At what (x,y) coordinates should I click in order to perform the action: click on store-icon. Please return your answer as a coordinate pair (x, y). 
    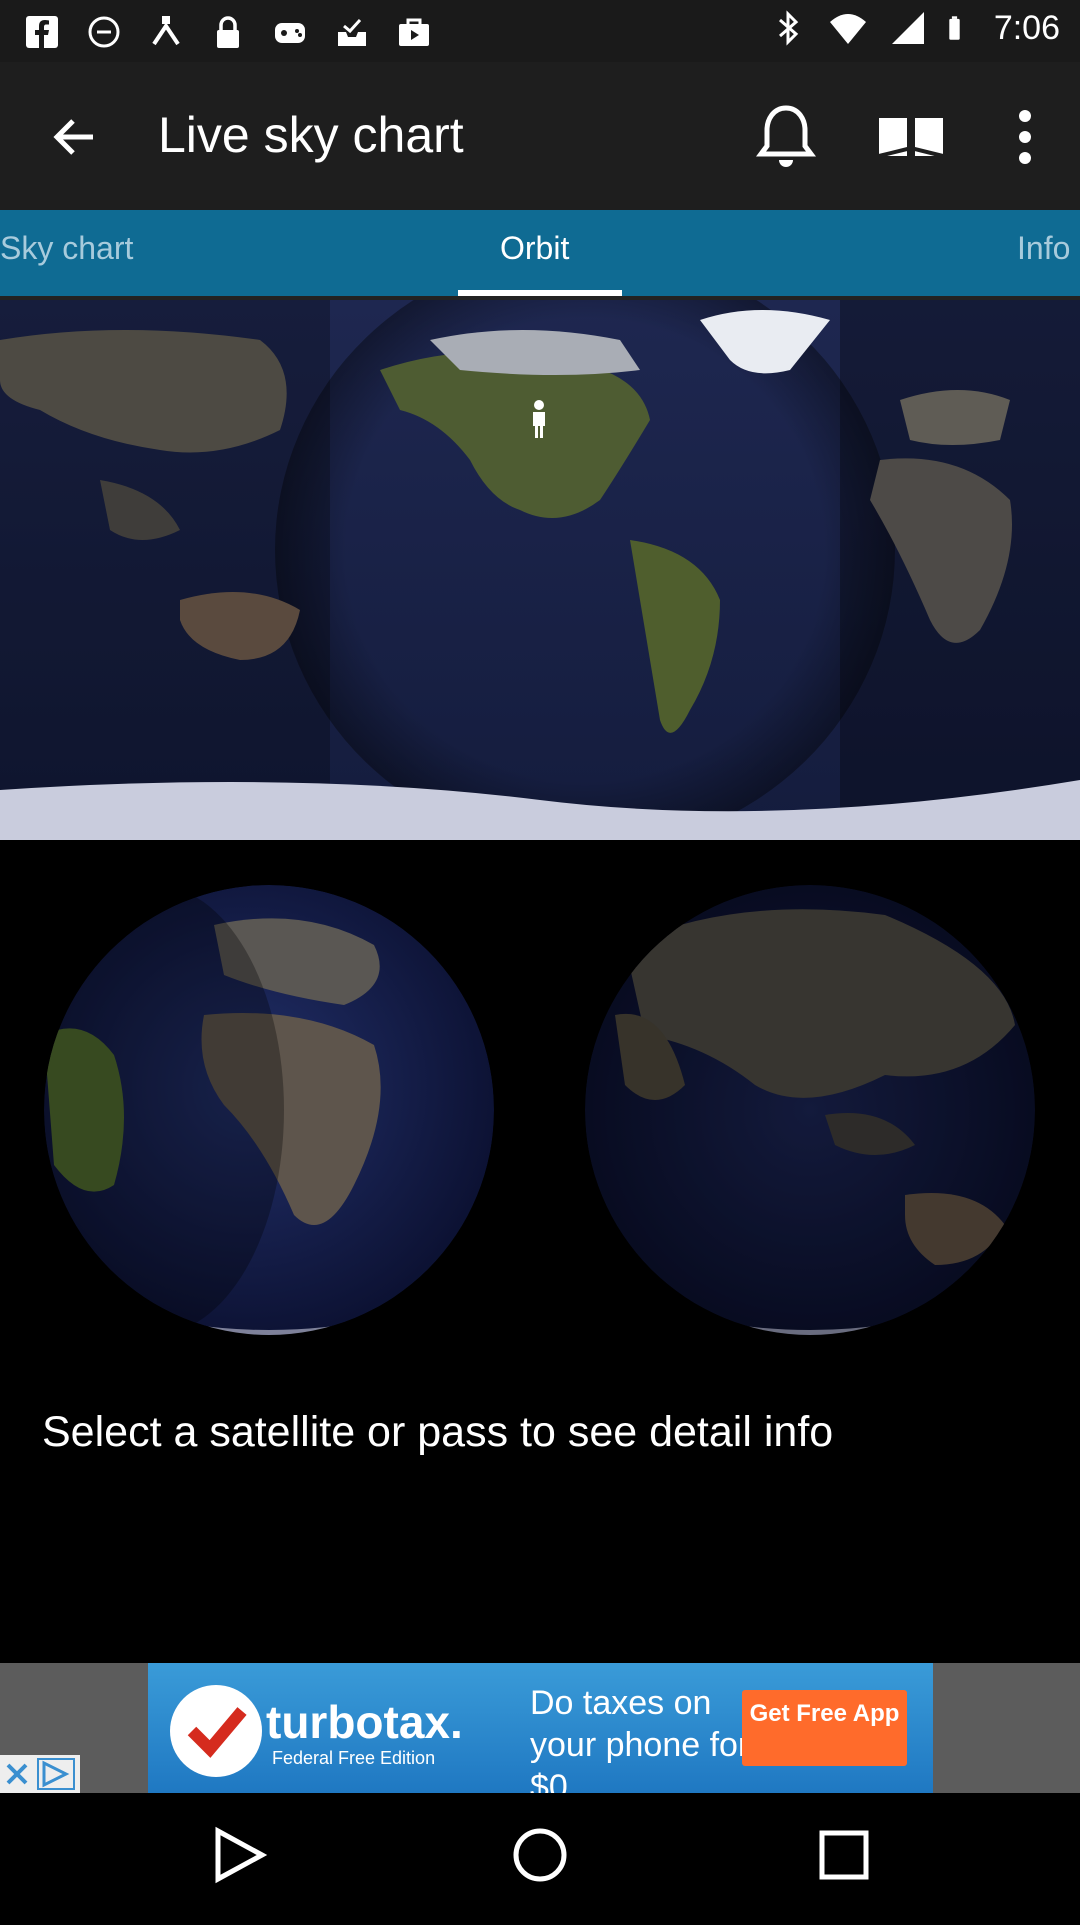
    Looking at the image, I should click on (414, 32).